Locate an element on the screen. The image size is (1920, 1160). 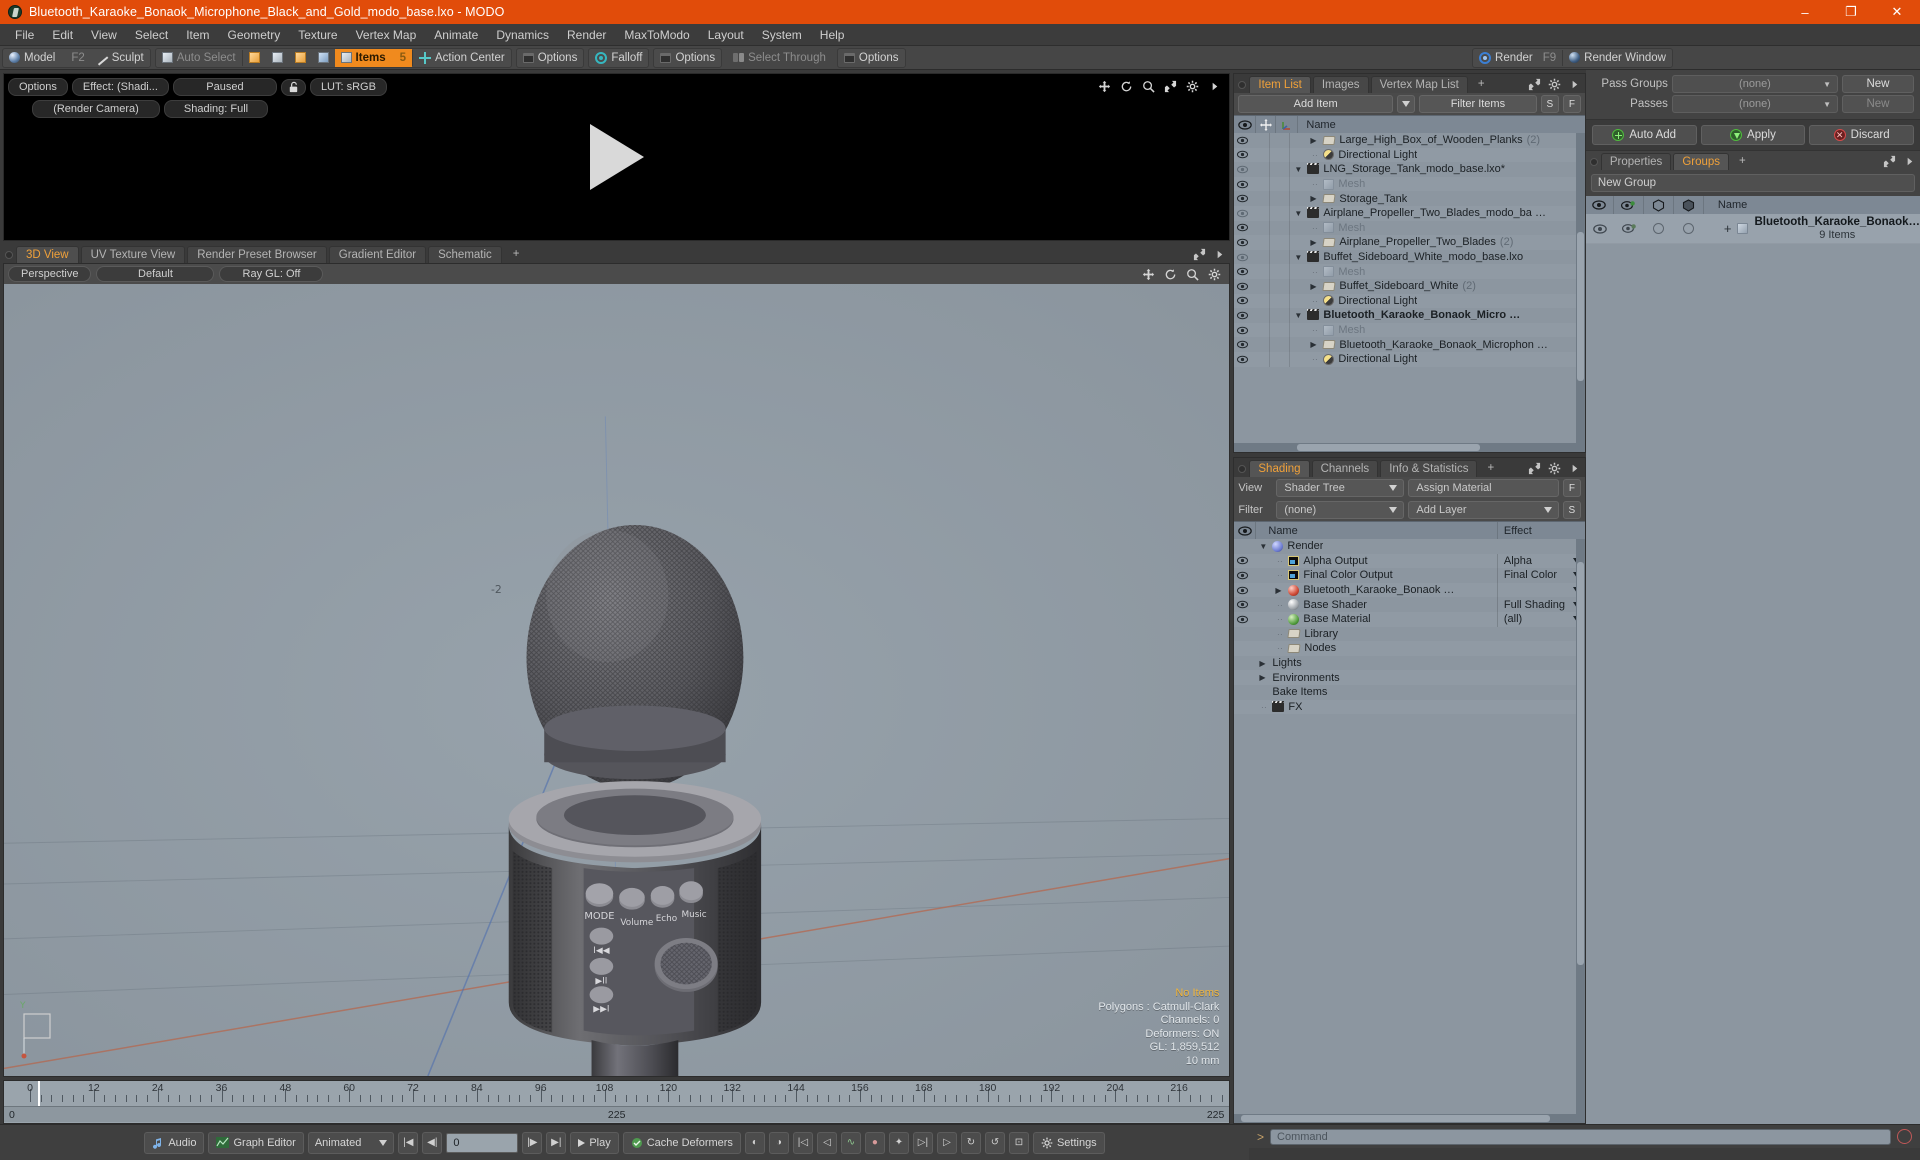
preview-paused-button: Paused is located at coordinates (224, 87).